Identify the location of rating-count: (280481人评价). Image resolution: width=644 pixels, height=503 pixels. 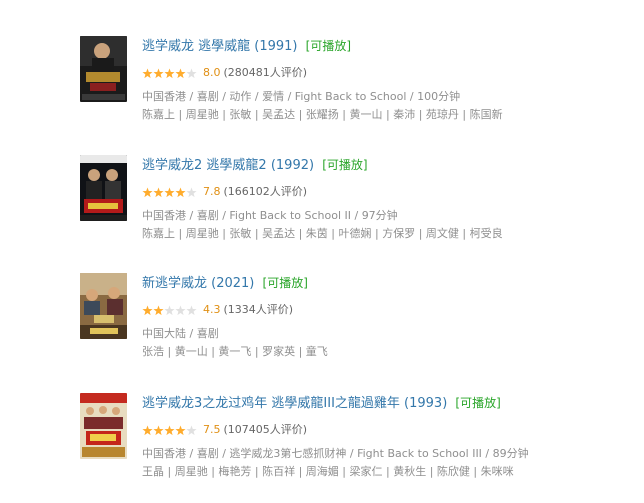
(265, 72).